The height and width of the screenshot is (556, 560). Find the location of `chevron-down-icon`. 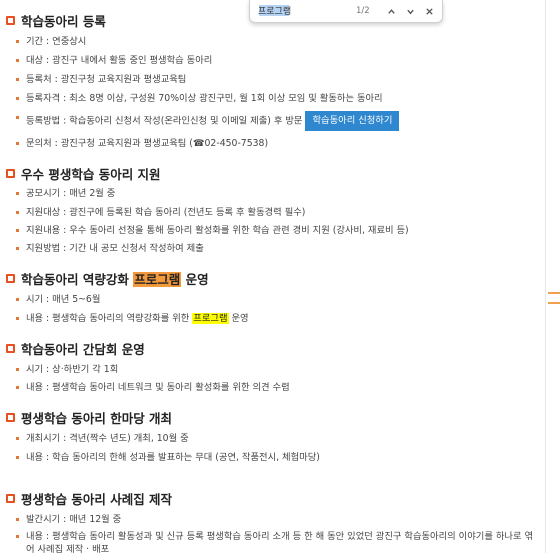

chevron-down-icon is located at coordinates (410, 11).